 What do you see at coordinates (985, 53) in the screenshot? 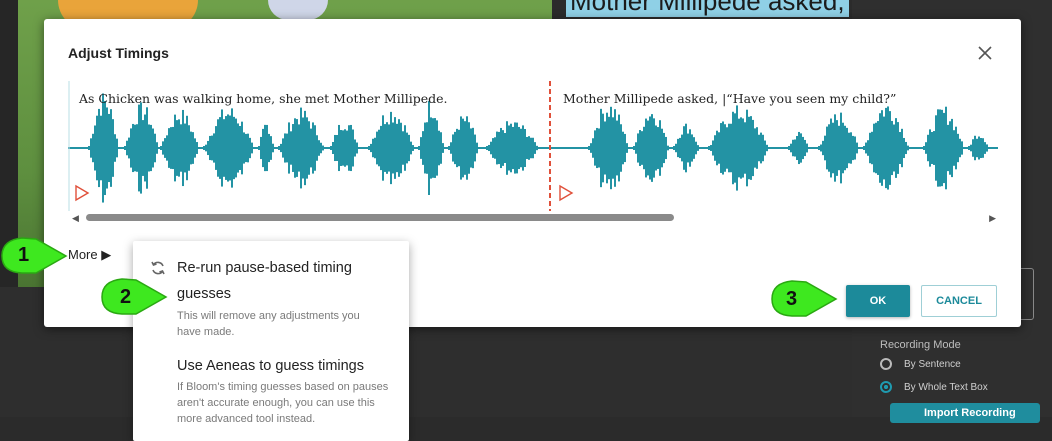
I see `close-icon` at bounding box center [985, 53].